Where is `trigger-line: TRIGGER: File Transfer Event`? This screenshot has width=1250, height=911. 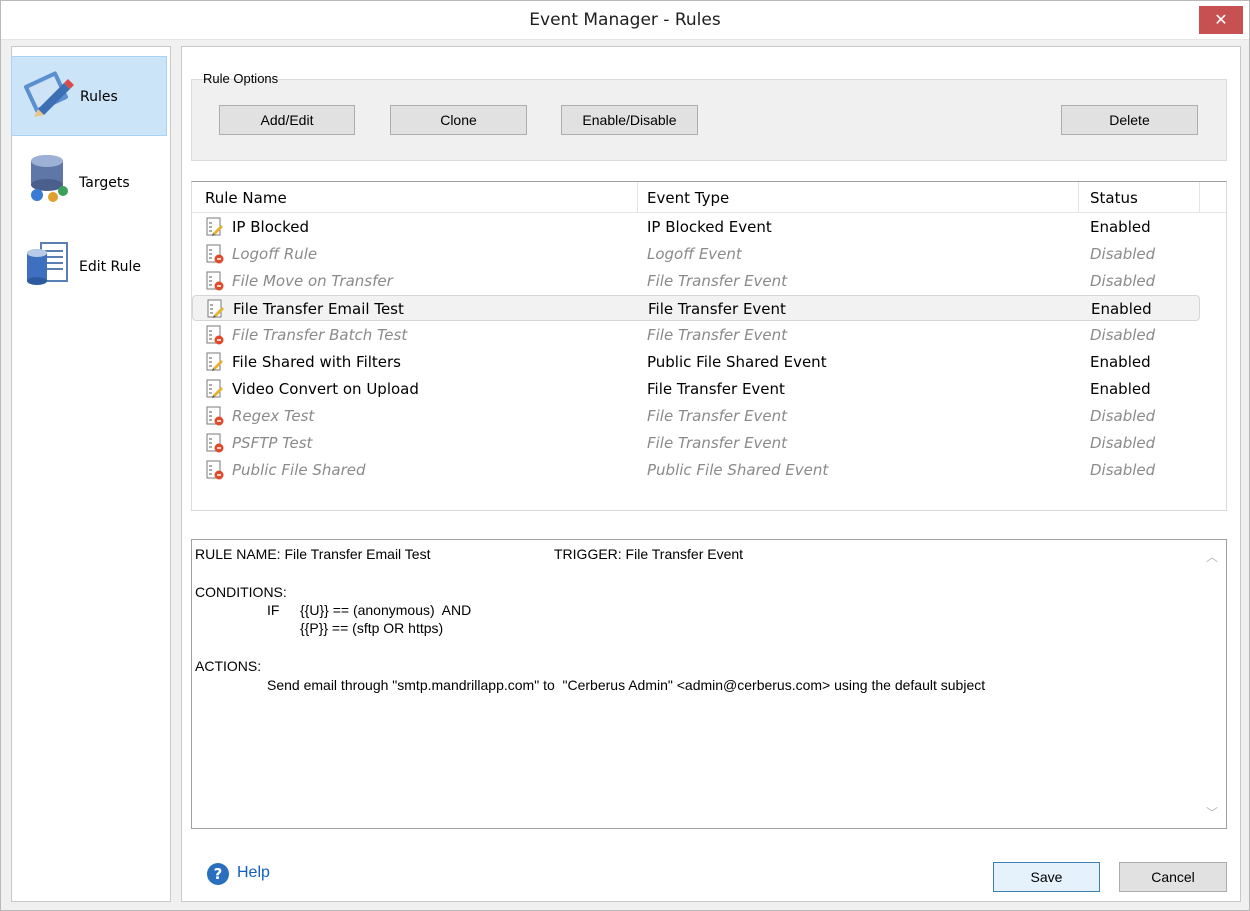 trigger-line: TRIGGER: File Transfer Event is located at coordinates (649, 554).